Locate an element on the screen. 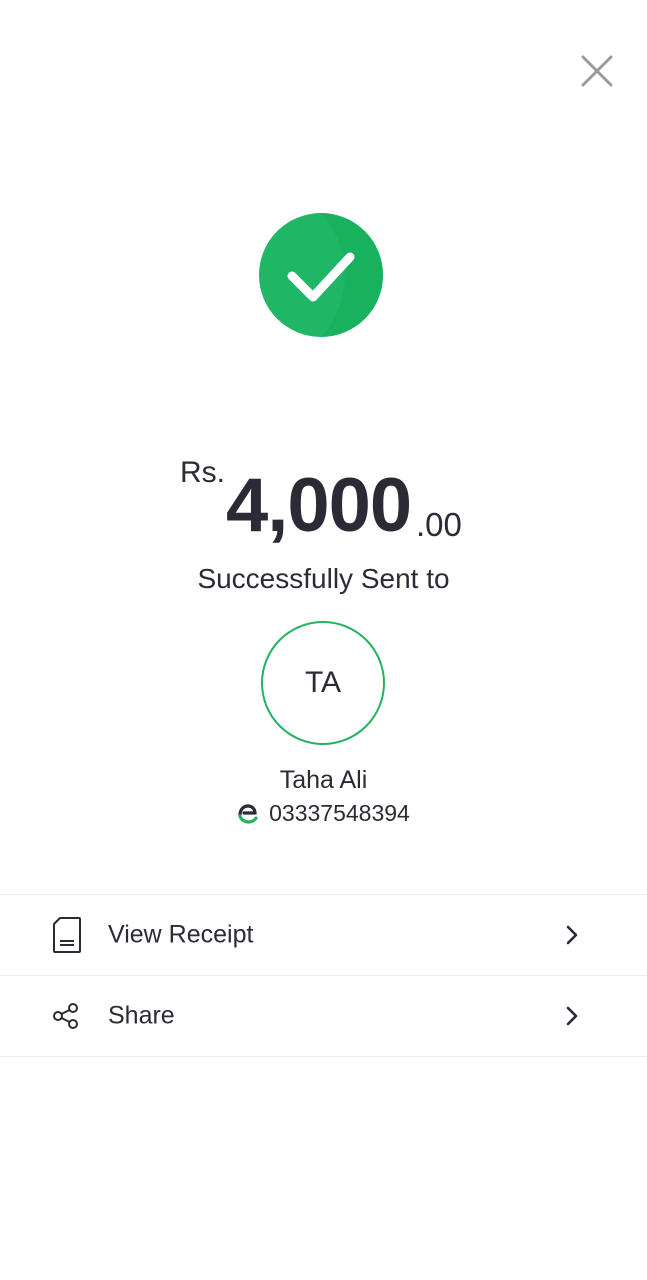  check-circle-icon is located at coordinates (321, 275).